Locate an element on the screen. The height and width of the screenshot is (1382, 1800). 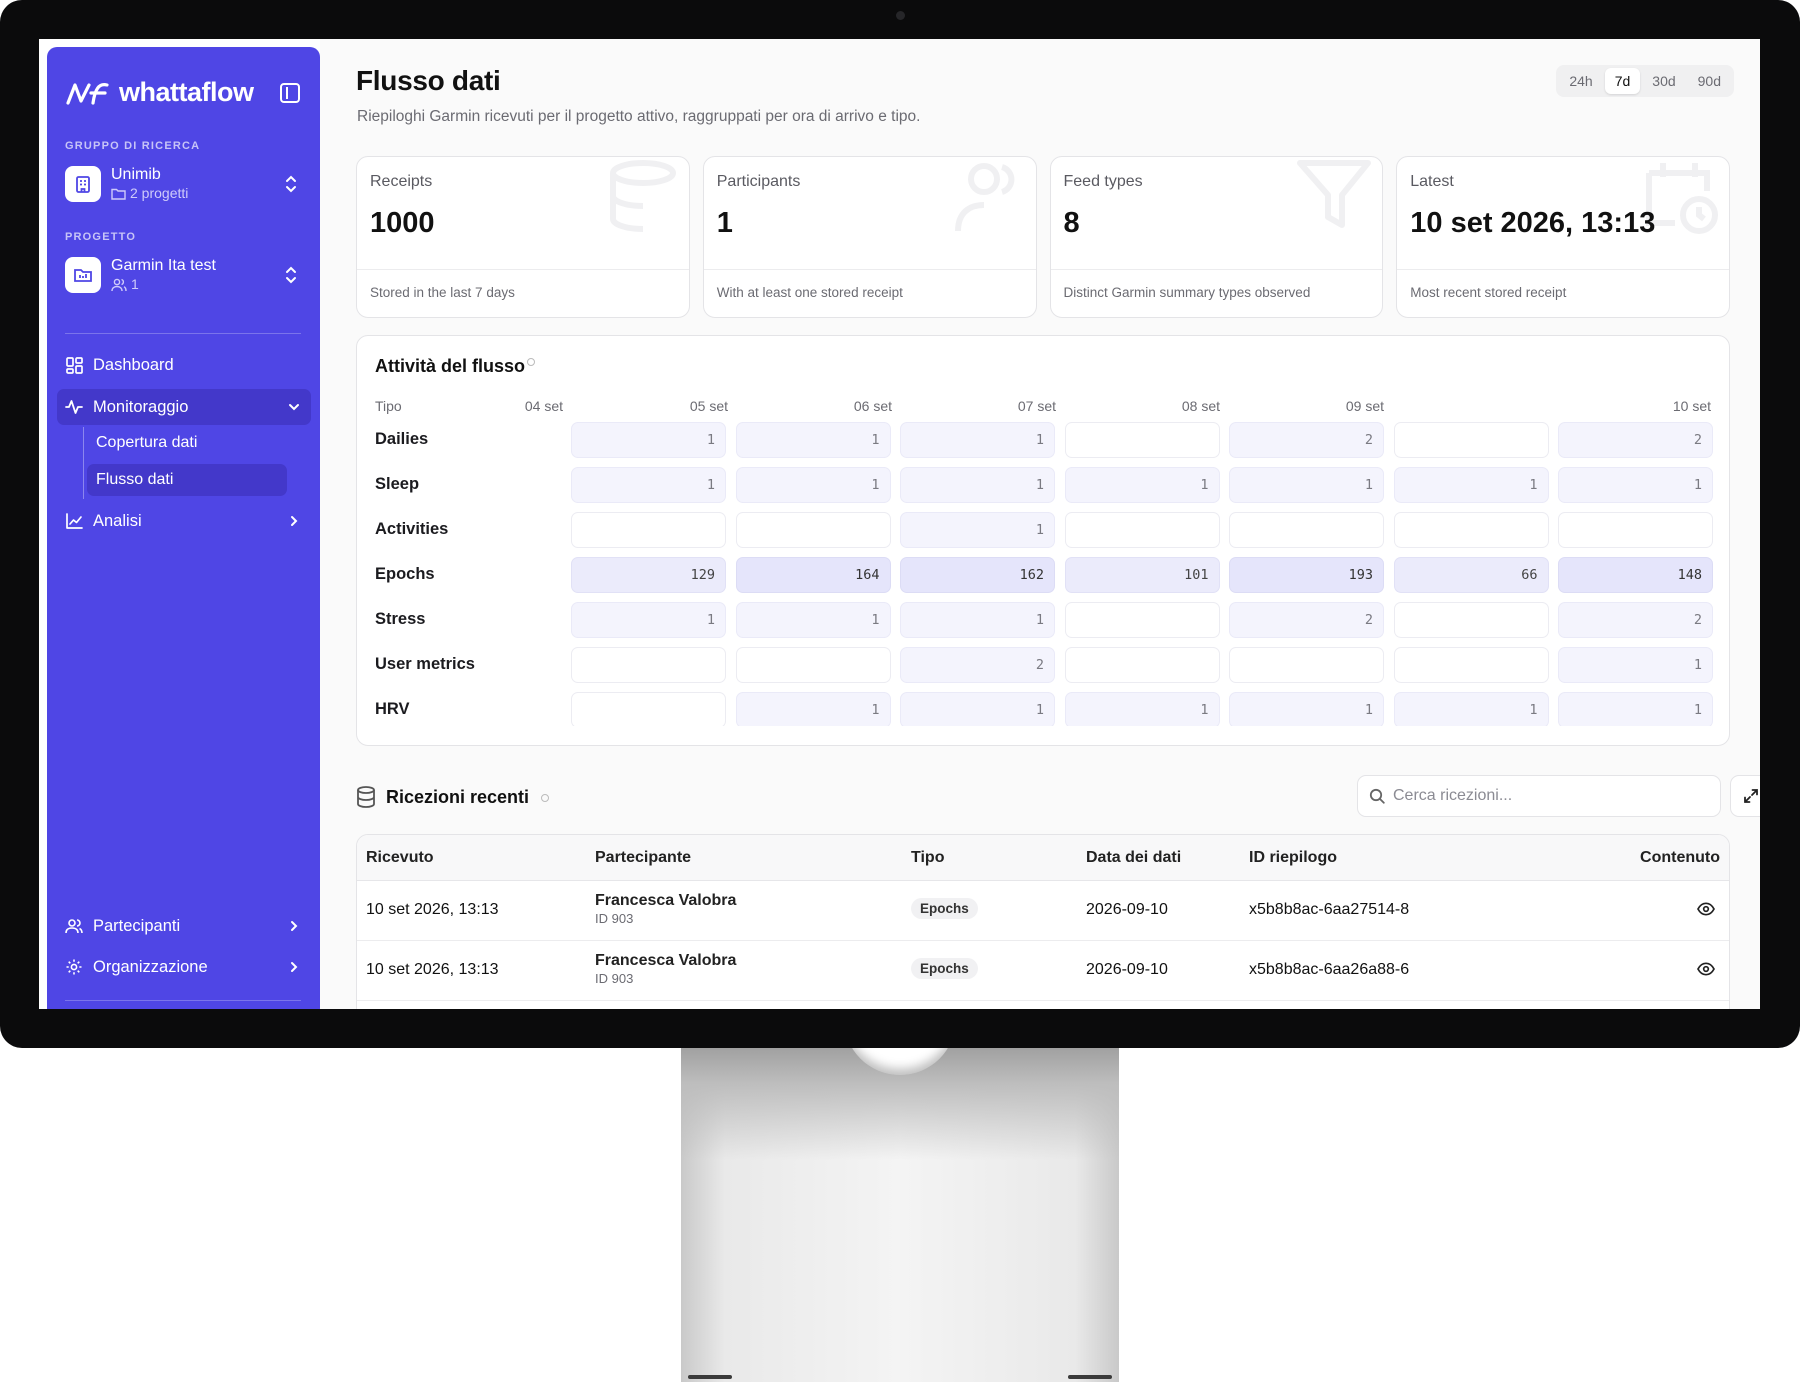
data-date-cell: 2026-09-10 is located at coordinates (1127, 909).